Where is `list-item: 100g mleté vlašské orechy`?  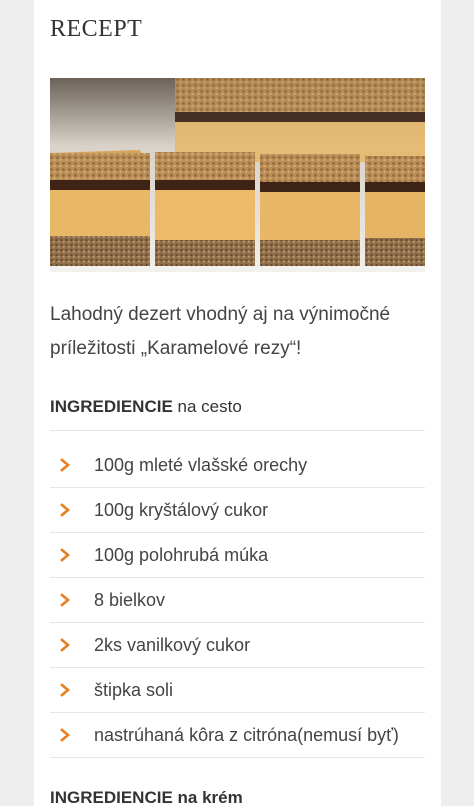 list-item: 100g mleté vlašské orechy is located at coordinates (237, 465).